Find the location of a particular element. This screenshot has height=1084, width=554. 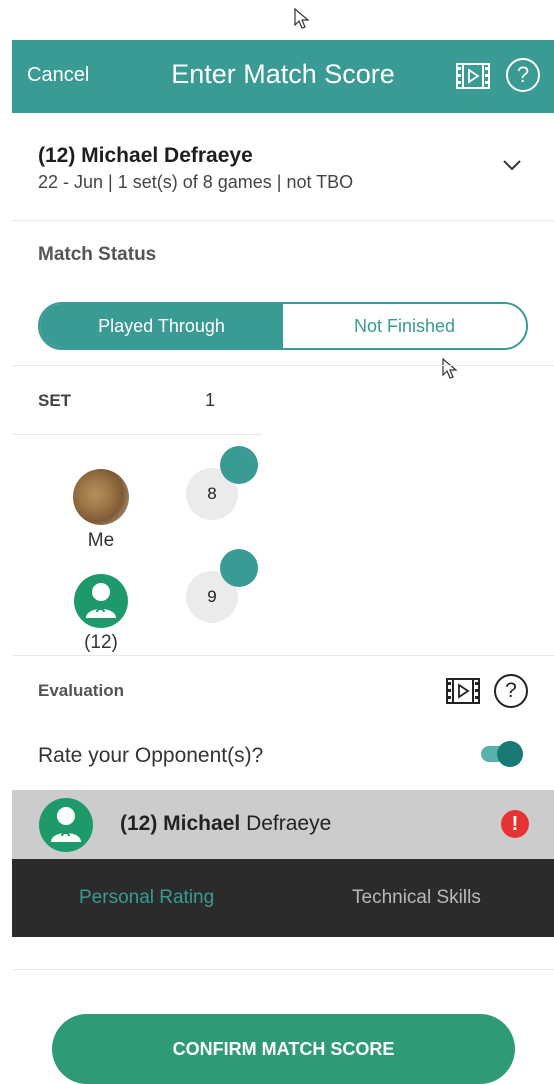

match-status-toggle: Played Through Not Finished is located at coordinates (283, 326).